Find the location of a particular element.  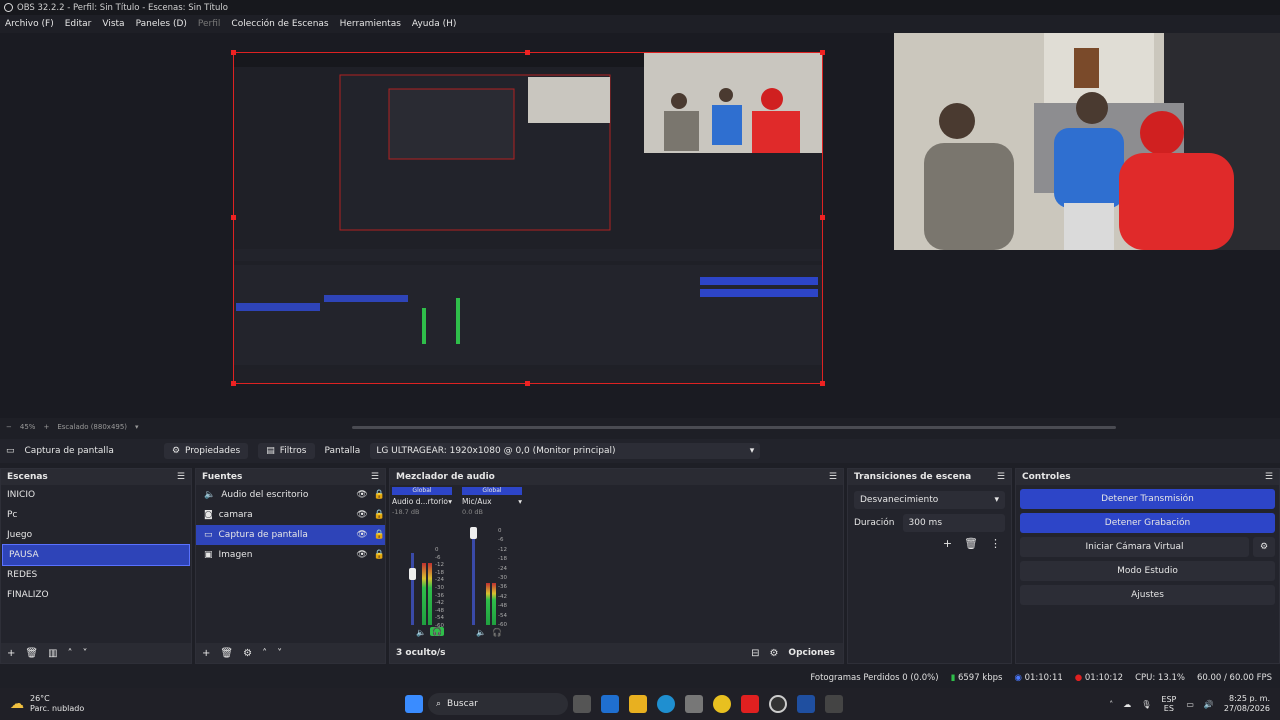

source-item-selected: ▭ Captura de pantalla 👁 🔒 is located at coordinates (290, 535).